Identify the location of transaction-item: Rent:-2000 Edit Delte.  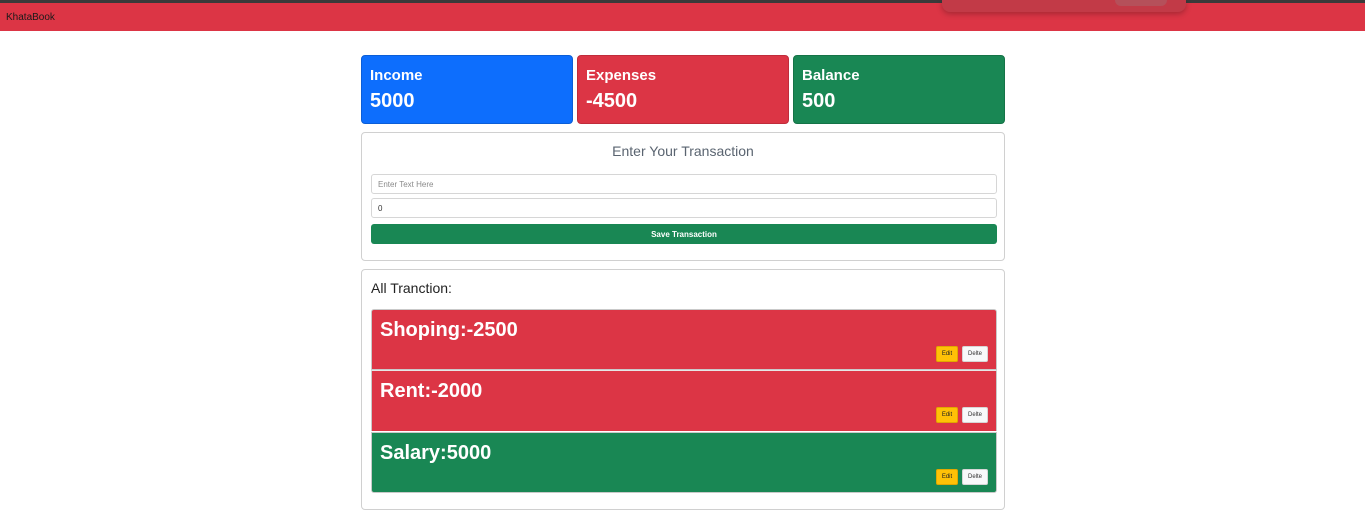
(684, 400).